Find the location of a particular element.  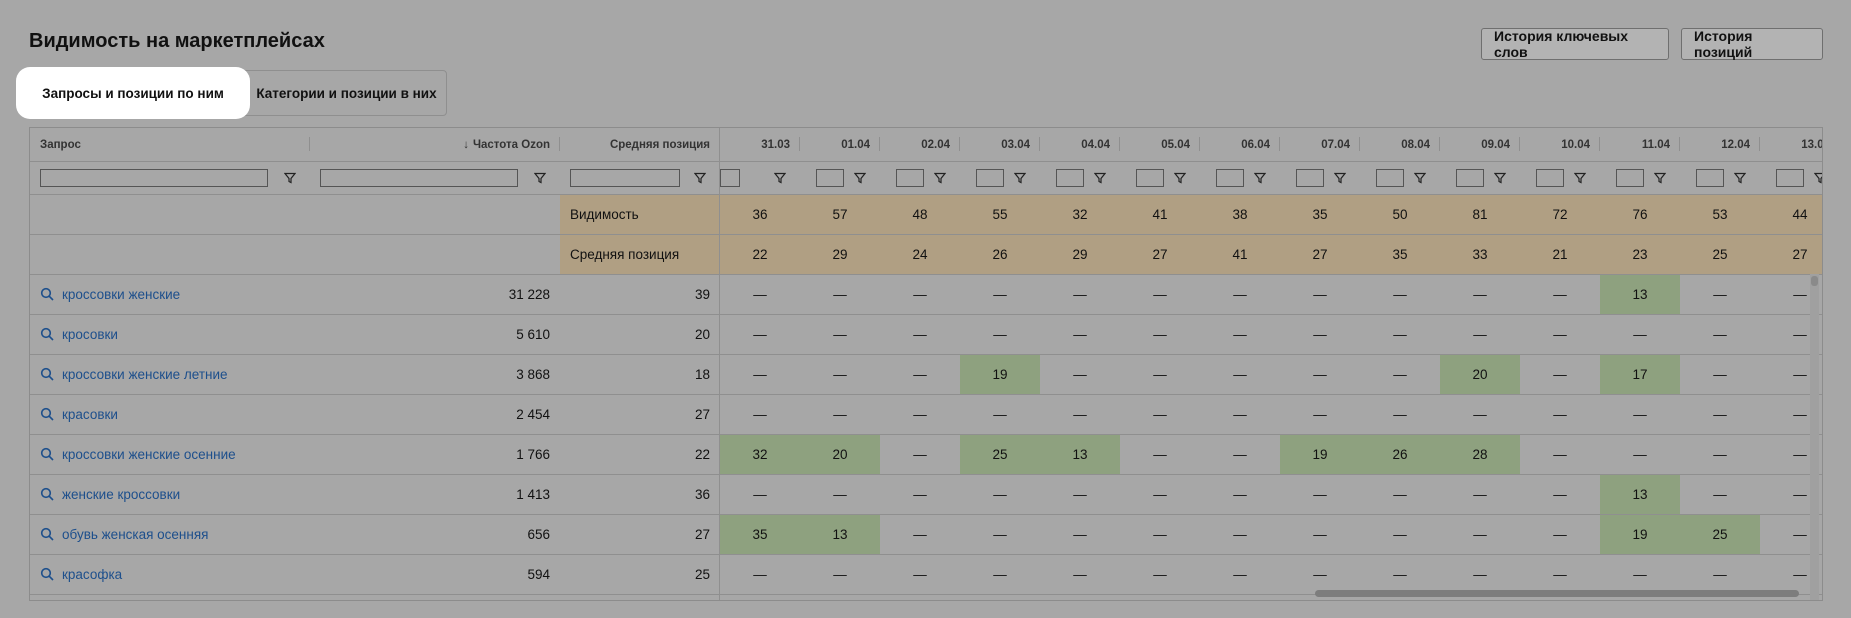

header-date: 03.04 is located at coordinates (1000, 144).